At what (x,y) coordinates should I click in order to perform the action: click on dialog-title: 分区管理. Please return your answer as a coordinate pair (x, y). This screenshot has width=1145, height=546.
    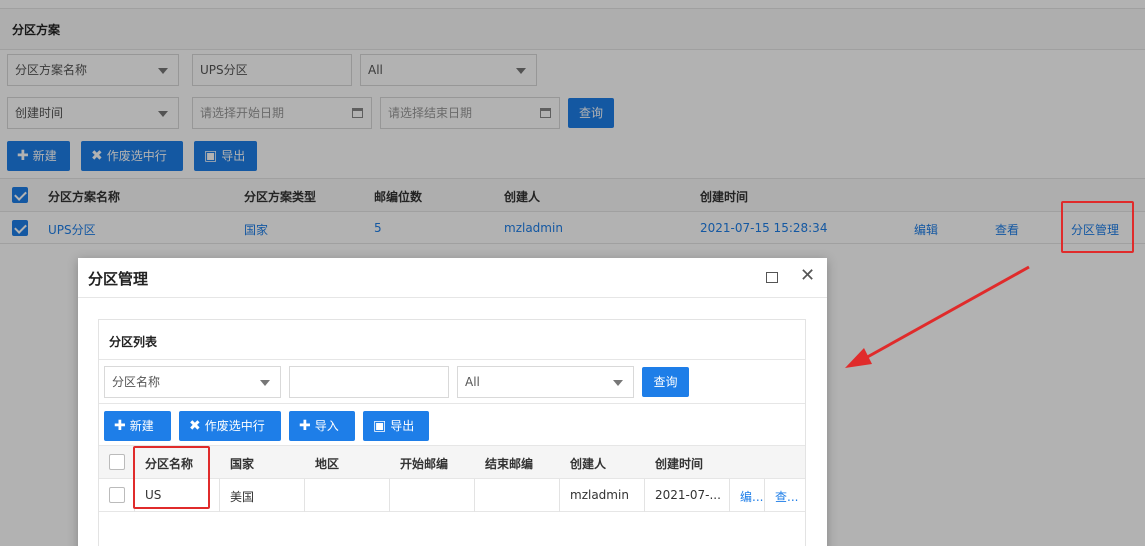
    Looking at the image, I should click on (118, 279).